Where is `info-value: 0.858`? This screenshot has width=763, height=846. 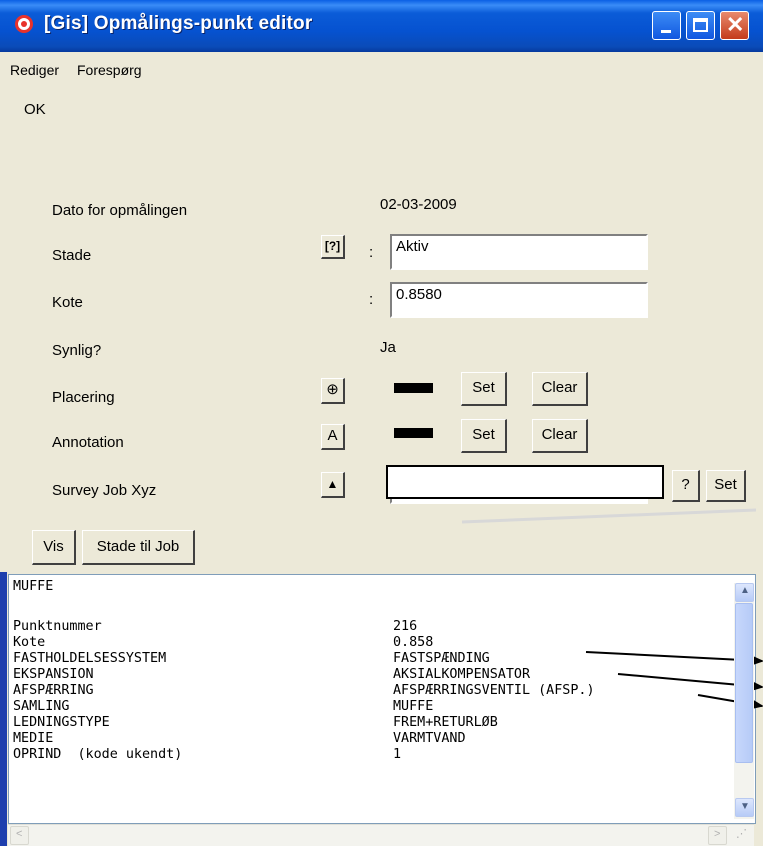 info-value: 0.858 is located at coordinates (413, 642).